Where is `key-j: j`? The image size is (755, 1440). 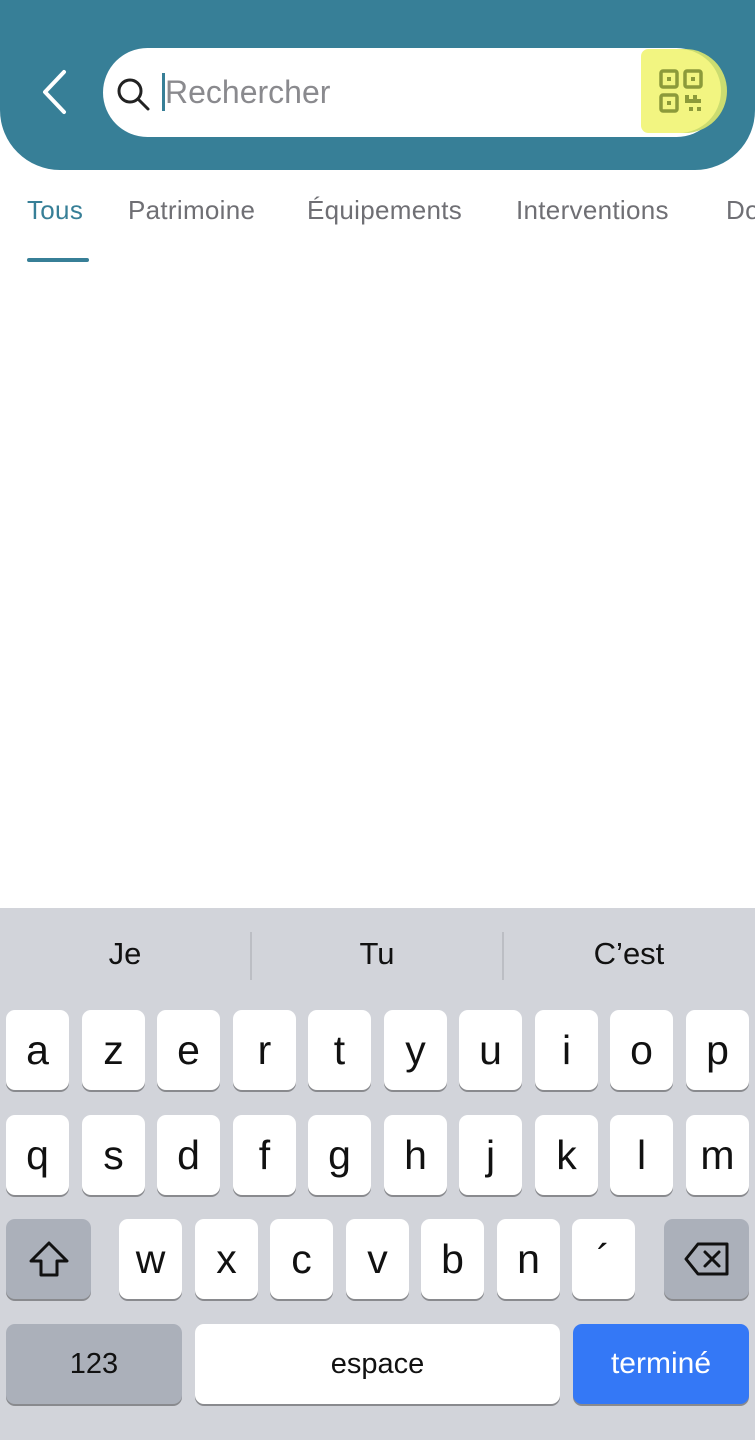
key-j: j is located at coordinates (490, 1155).